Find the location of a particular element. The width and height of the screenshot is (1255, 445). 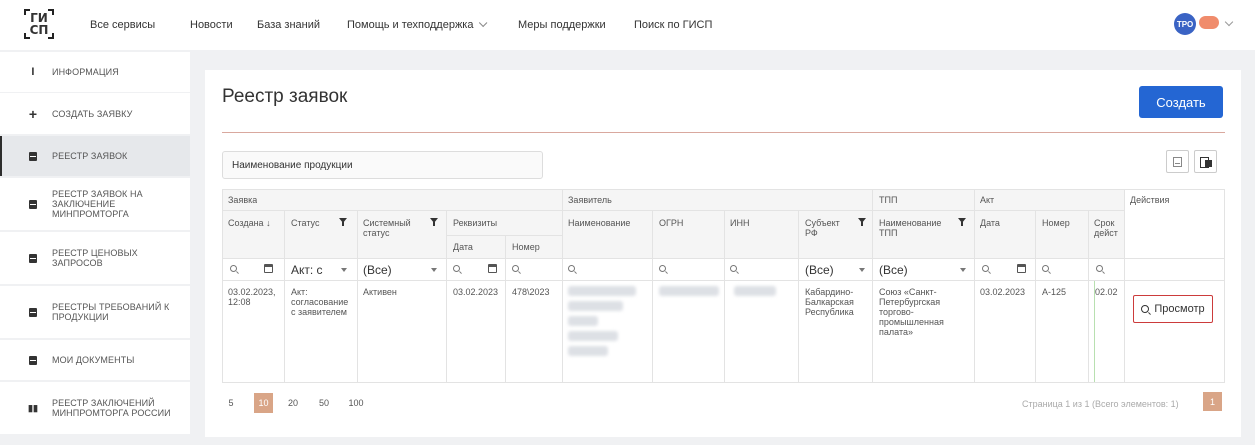

sidebar-item-registry: Реестр заявок is located at coordinates (95, 156).